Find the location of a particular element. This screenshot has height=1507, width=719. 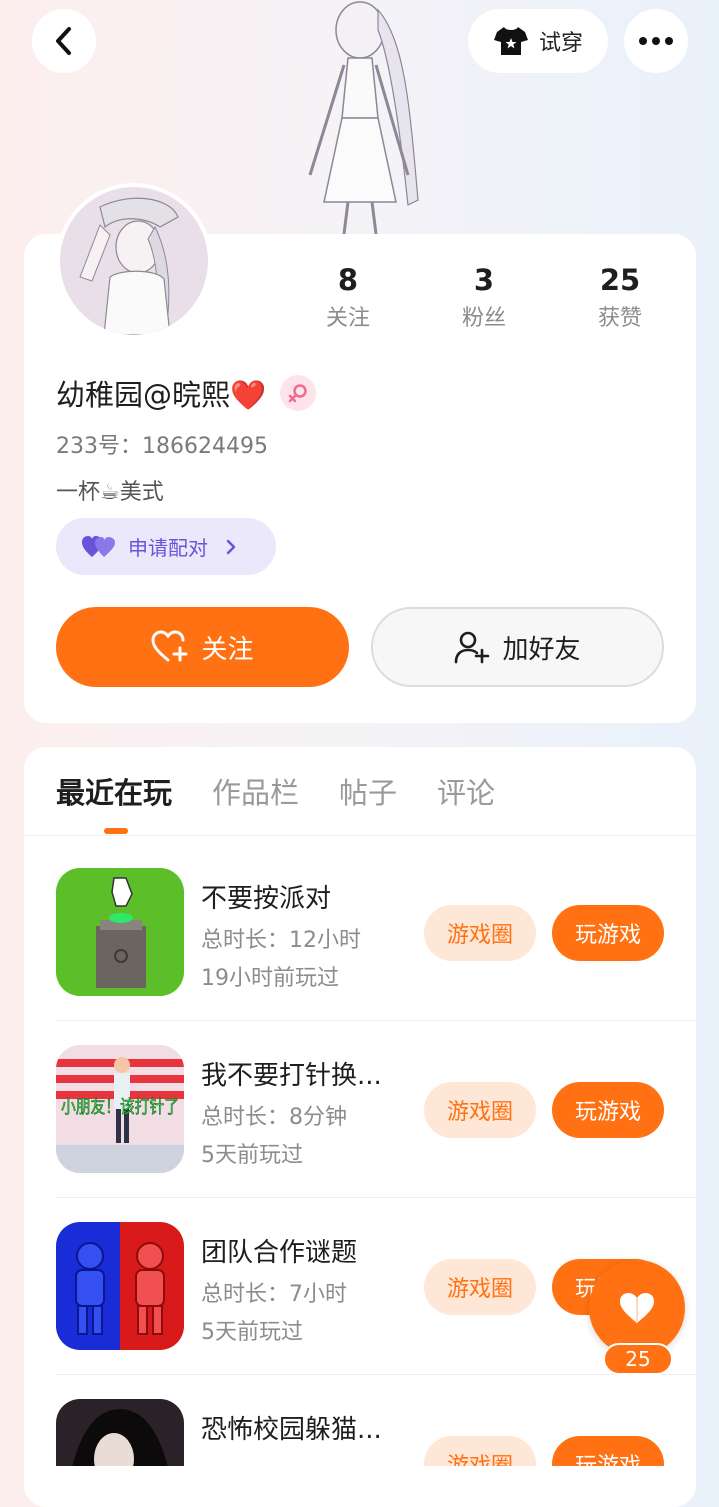

stat-fans: 3 粉丝 is located at coordinates (484, 297).